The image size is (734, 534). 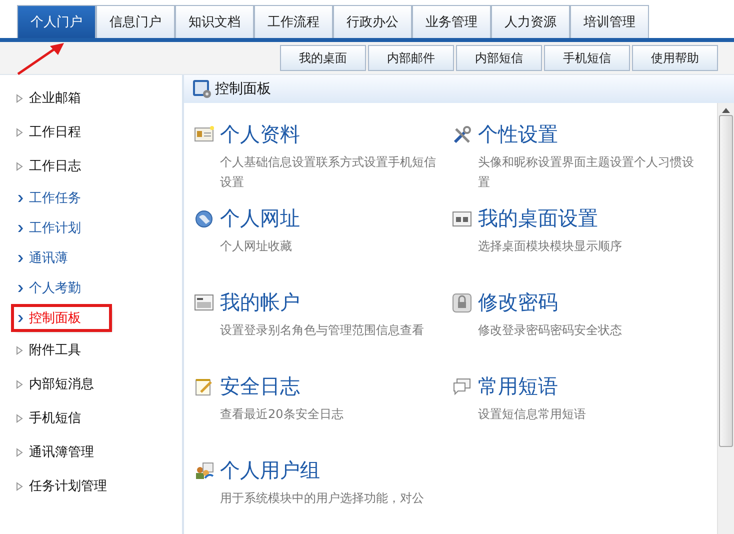 I want to click on id-card-icon, so click(x=204, y=134).